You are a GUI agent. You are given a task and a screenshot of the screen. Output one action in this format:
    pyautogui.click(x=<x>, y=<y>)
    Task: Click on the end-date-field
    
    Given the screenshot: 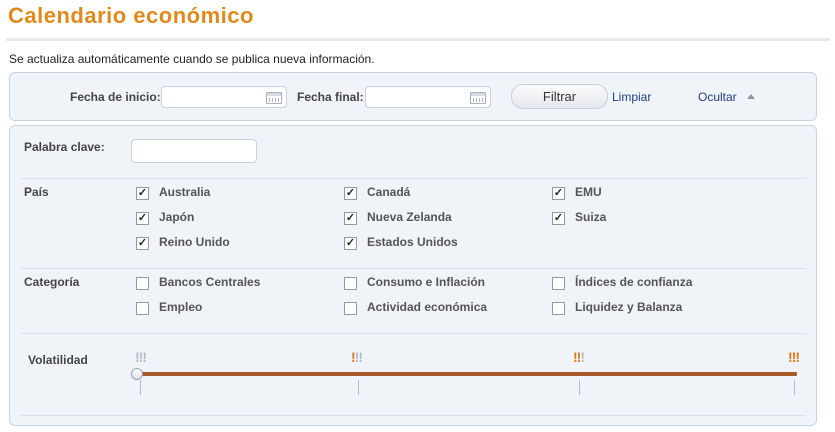 What is the action you would take?
    pyautogui.click(x=428, y=97)
    